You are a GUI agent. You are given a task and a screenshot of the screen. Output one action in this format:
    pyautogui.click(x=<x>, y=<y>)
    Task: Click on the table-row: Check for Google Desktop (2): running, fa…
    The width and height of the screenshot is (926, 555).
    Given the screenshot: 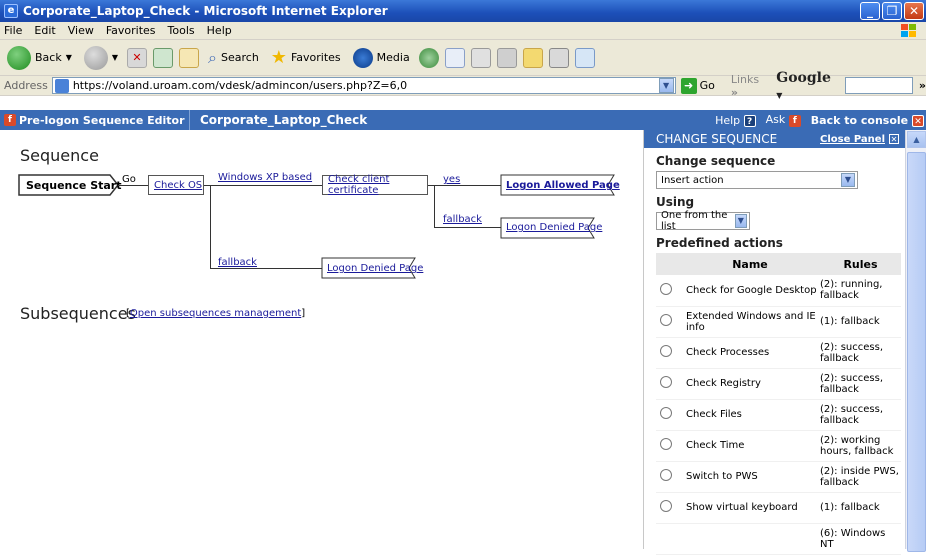 What is the action you would take?
    pyautogui.click(x=778, y=291)
    